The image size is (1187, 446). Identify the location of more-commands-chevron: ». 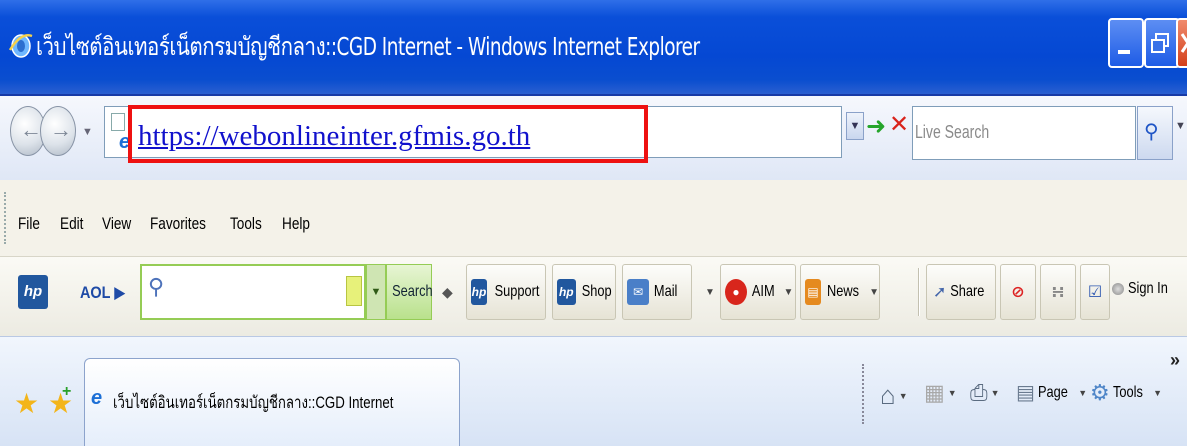
(1175, 360).